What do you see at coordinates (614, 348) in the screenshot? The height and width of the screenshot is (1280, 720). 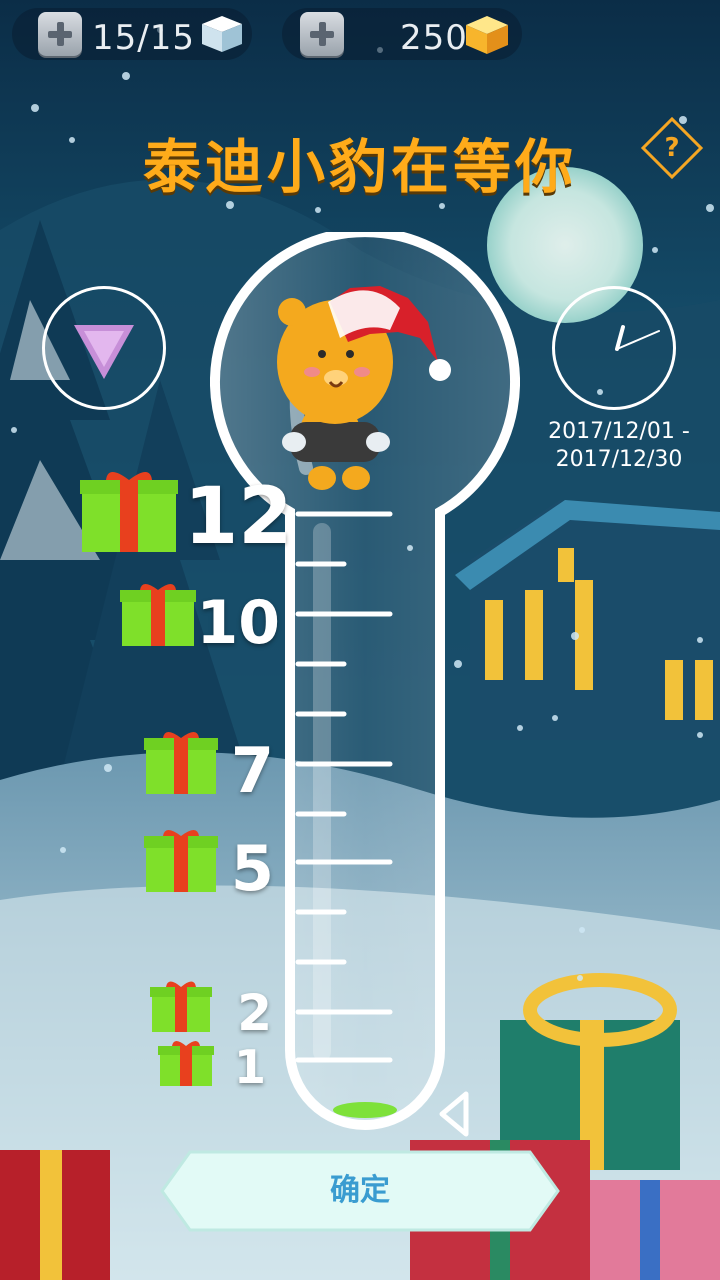 I see `event-timer` at bounding box center [614, 348].